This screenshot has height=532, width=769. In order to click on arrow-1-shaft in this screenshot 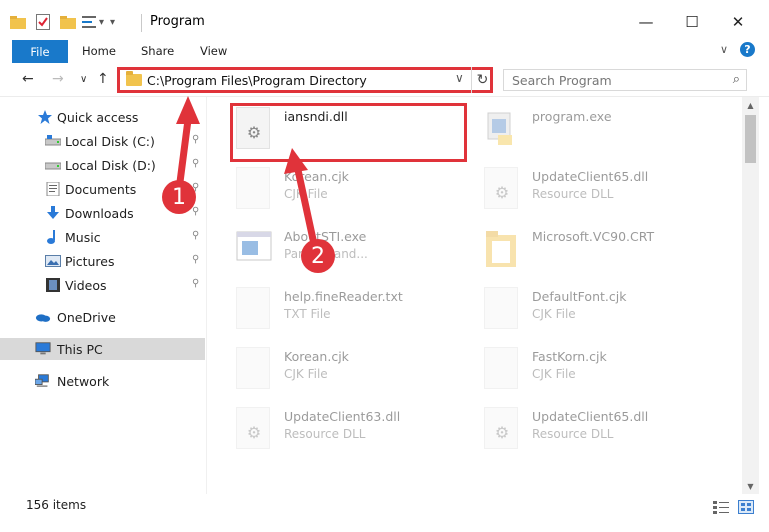, I will do `click(184, 151)`.